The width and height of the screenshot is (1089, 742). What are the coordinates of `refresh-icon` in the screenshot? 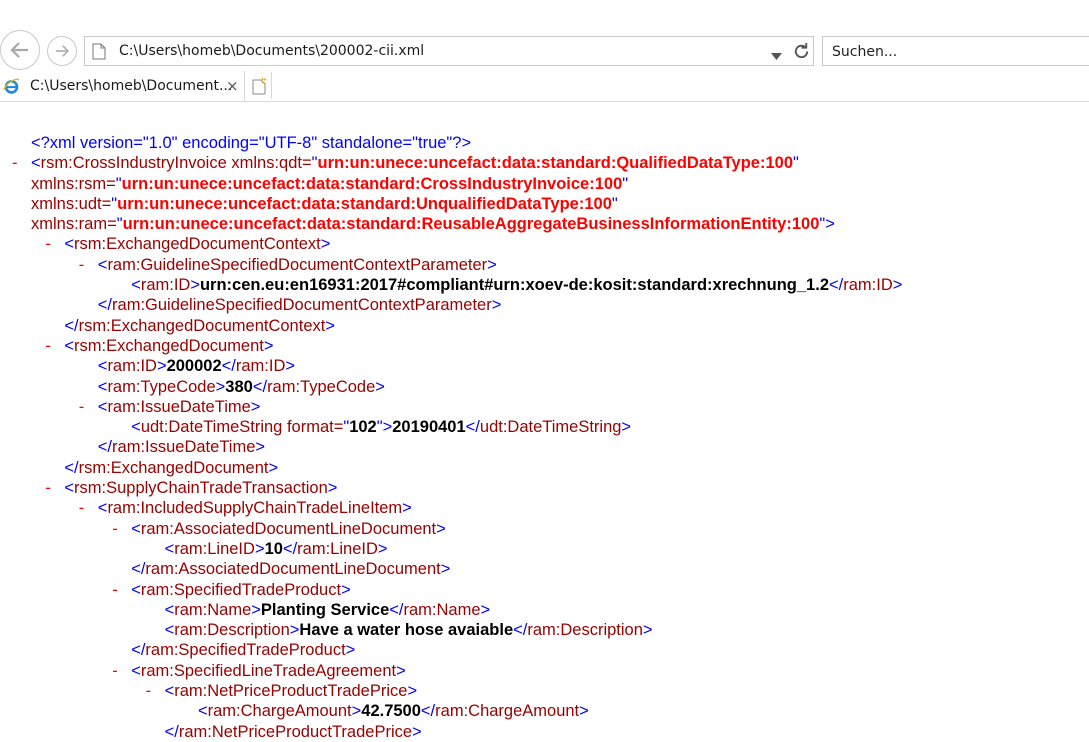 It's located at (801, 53).